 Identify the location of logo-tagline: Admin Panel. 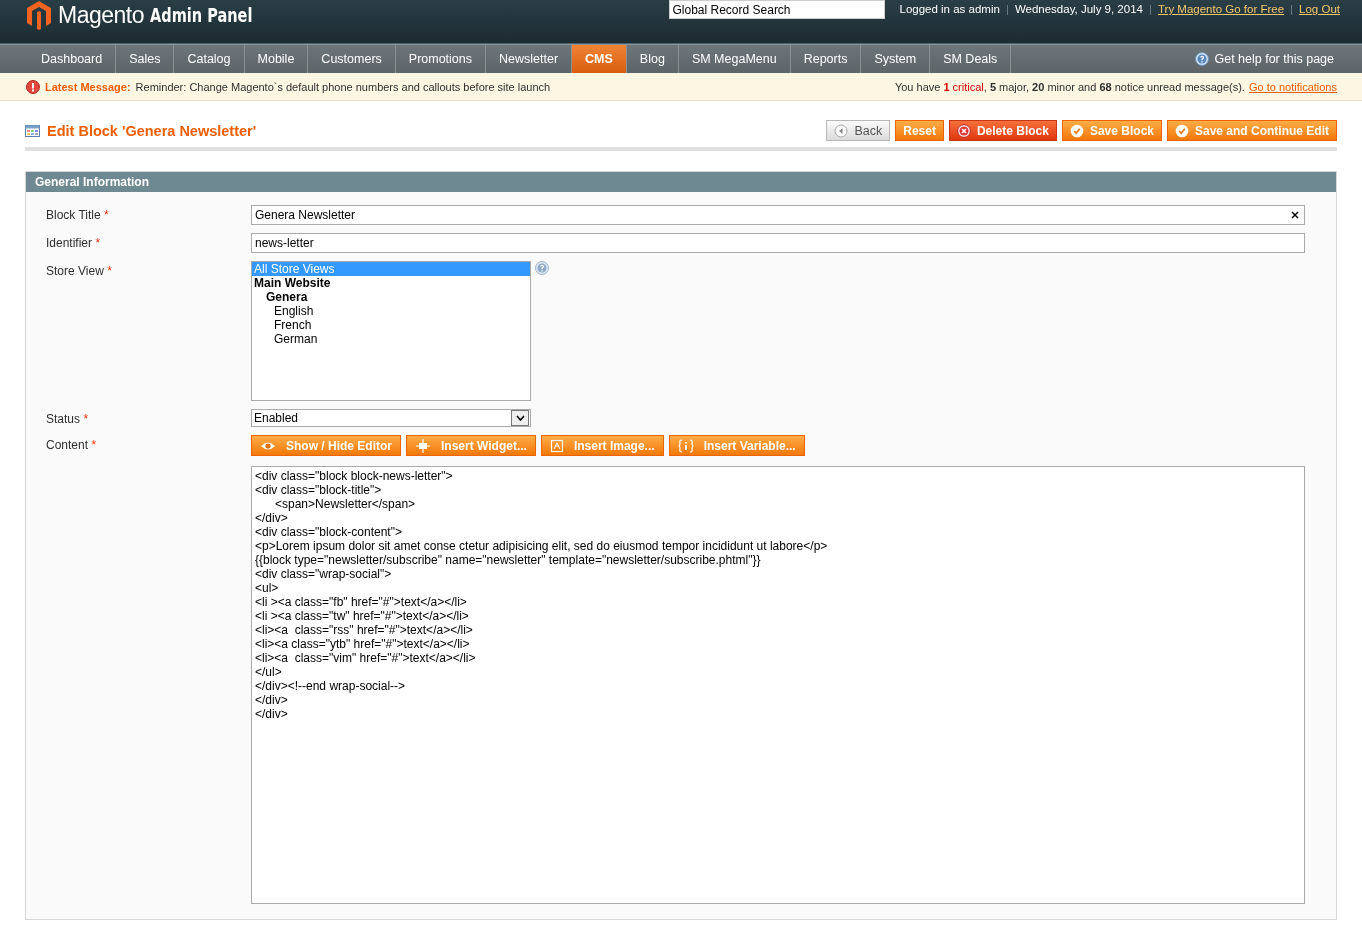
(201, 15).